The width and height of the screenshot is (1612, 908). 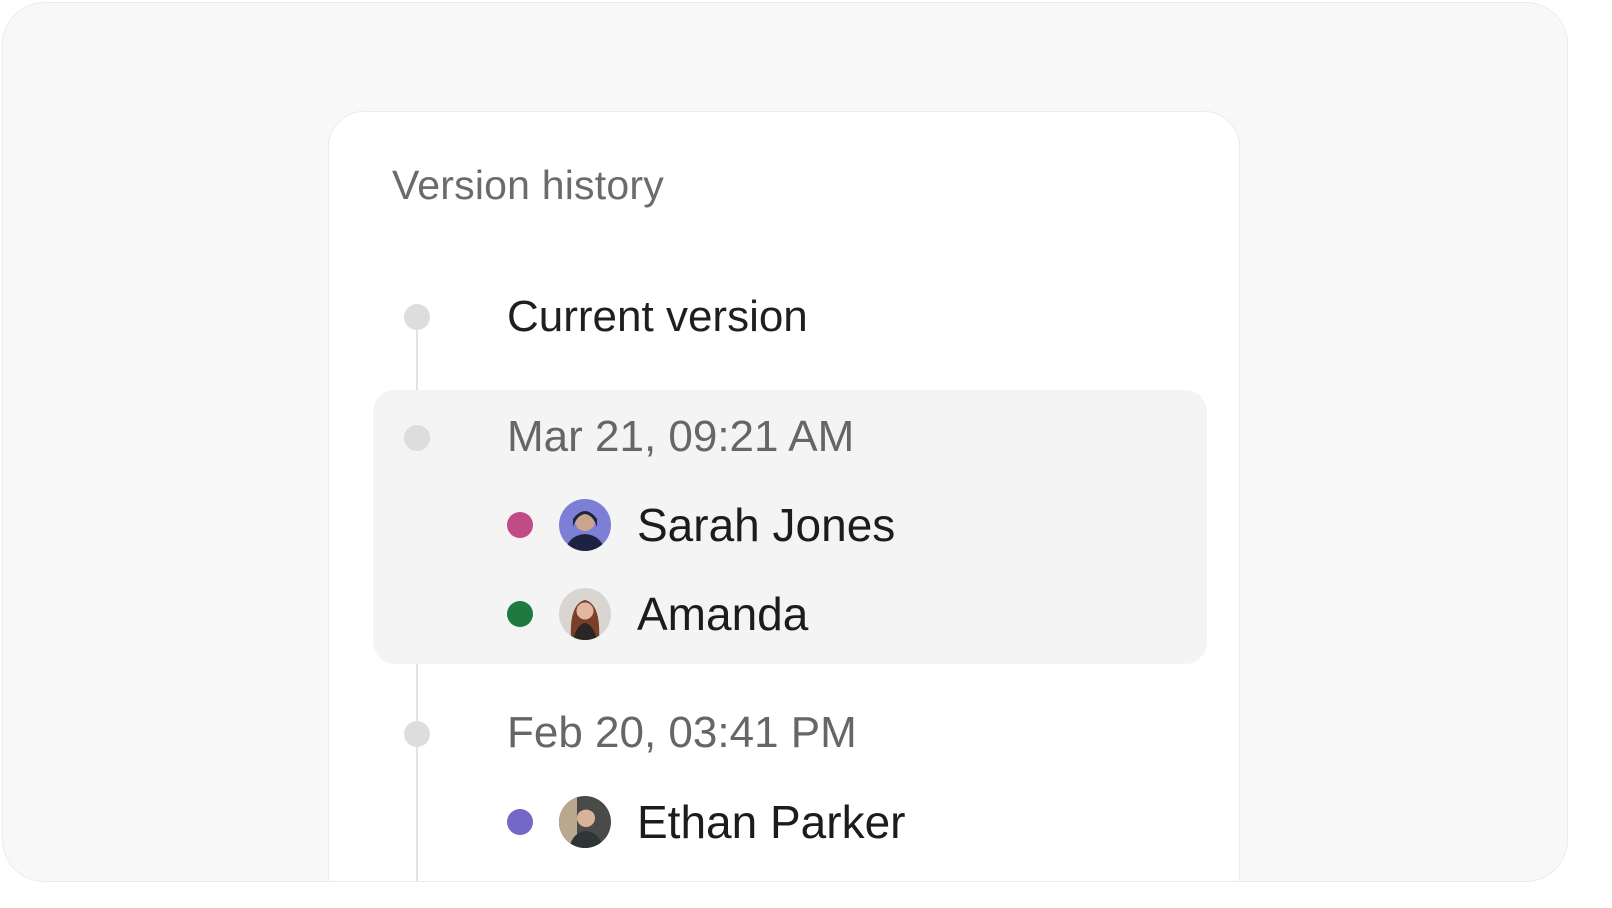 I want to click on version-date-mar-21: Mar 21, 09:21 AM, so click(x=681, y=436).